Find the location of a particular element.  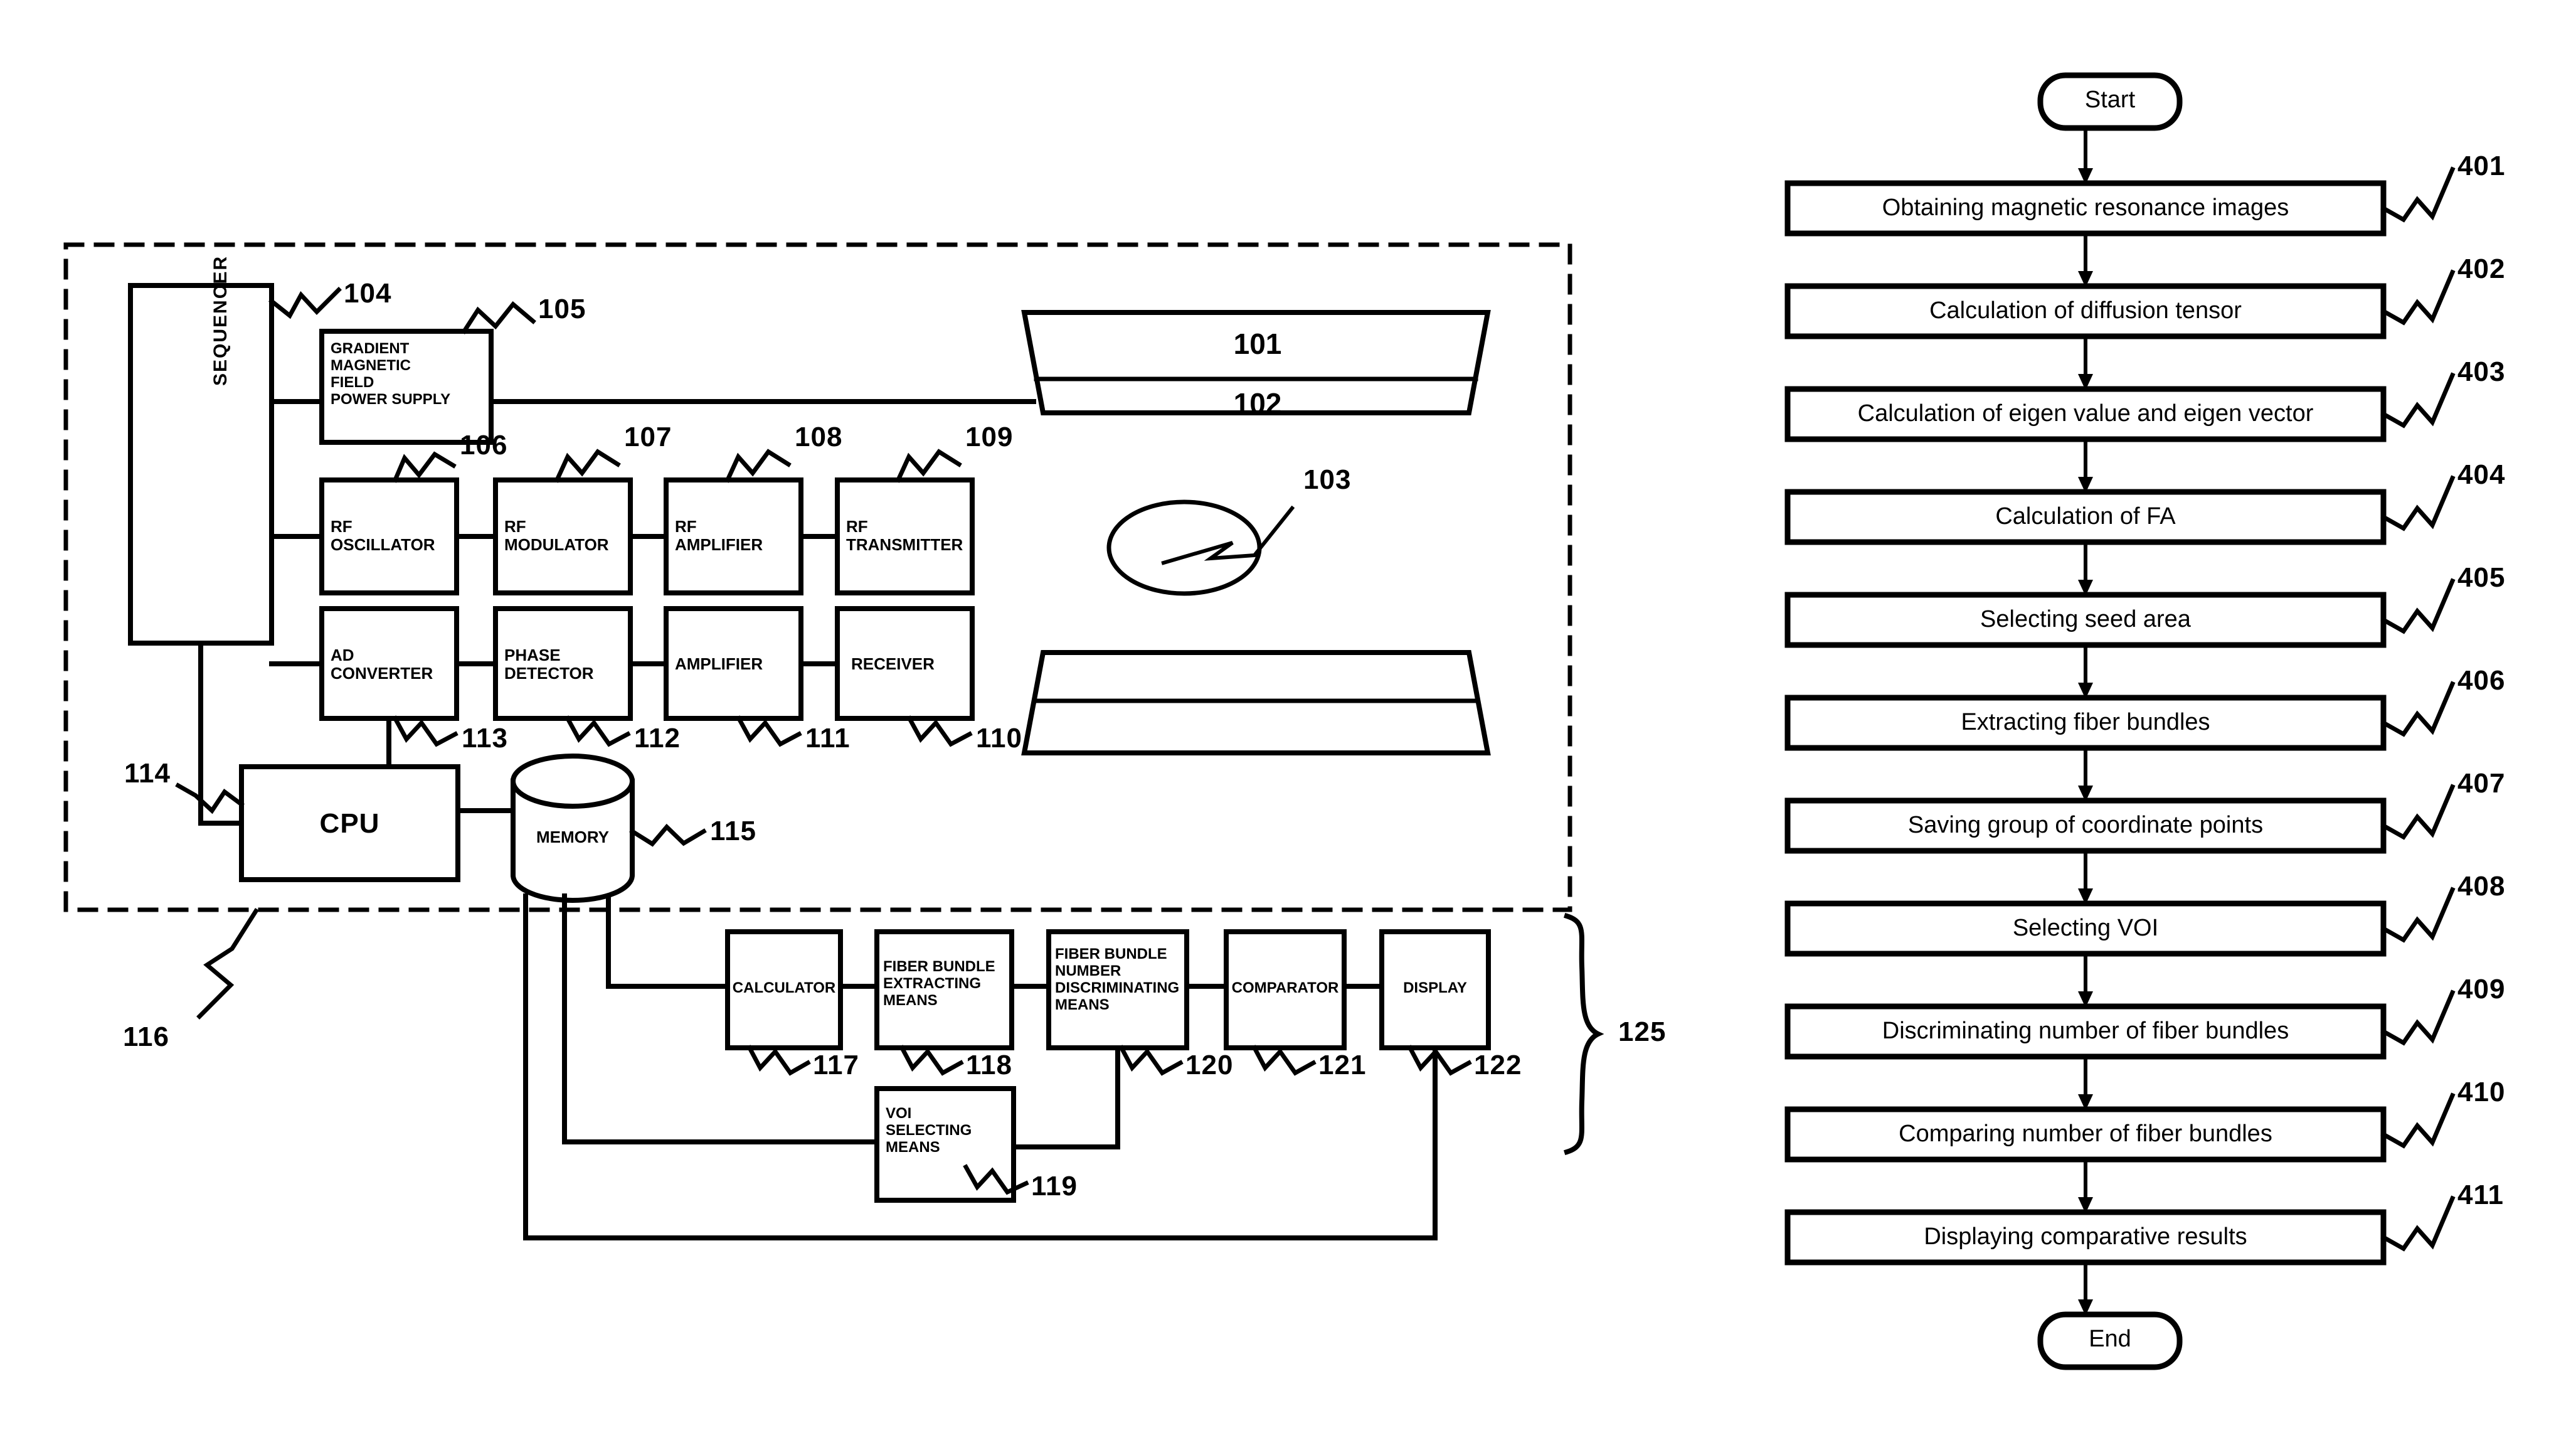

gradient-power-supply-box is located at coordinates (406, 387).